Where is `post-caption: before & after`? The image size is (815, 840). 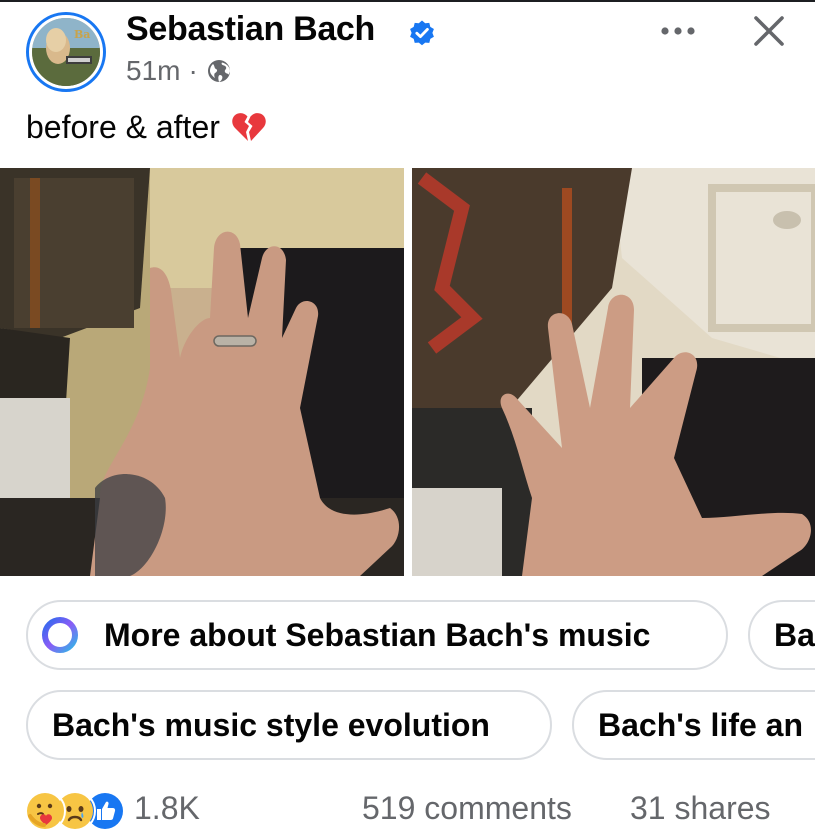
post-caption: before & after is located at coordinates (147, 127).